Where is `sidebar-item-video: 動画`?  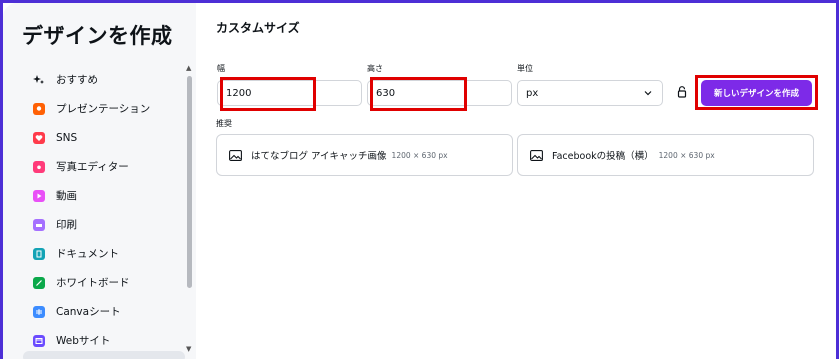
sidebar-item-video: 動画 is located at coordinates (108, 195).